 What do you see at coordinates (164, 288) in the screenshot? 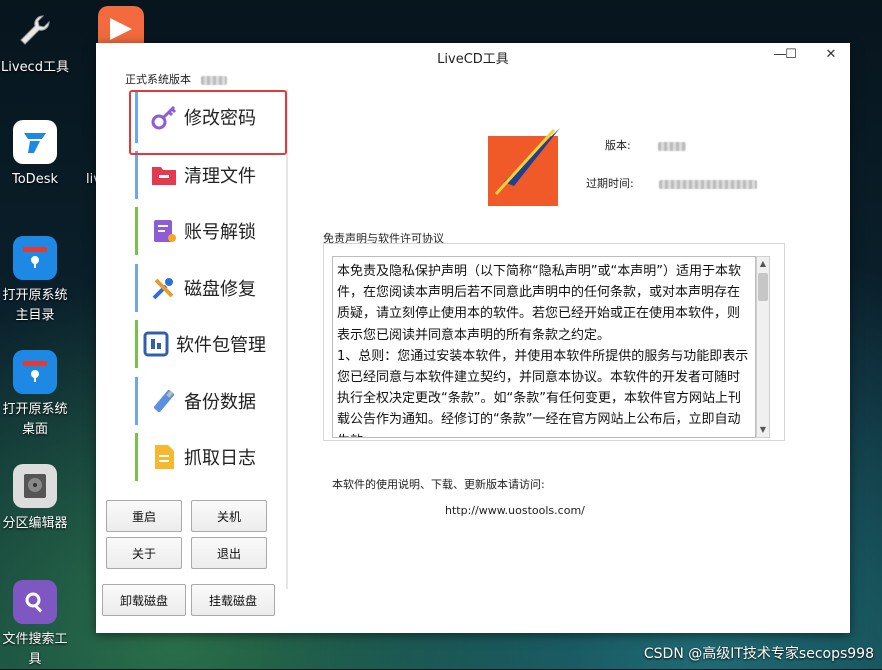
I see `disk-repair-icon` at bounding box center [164, 288].